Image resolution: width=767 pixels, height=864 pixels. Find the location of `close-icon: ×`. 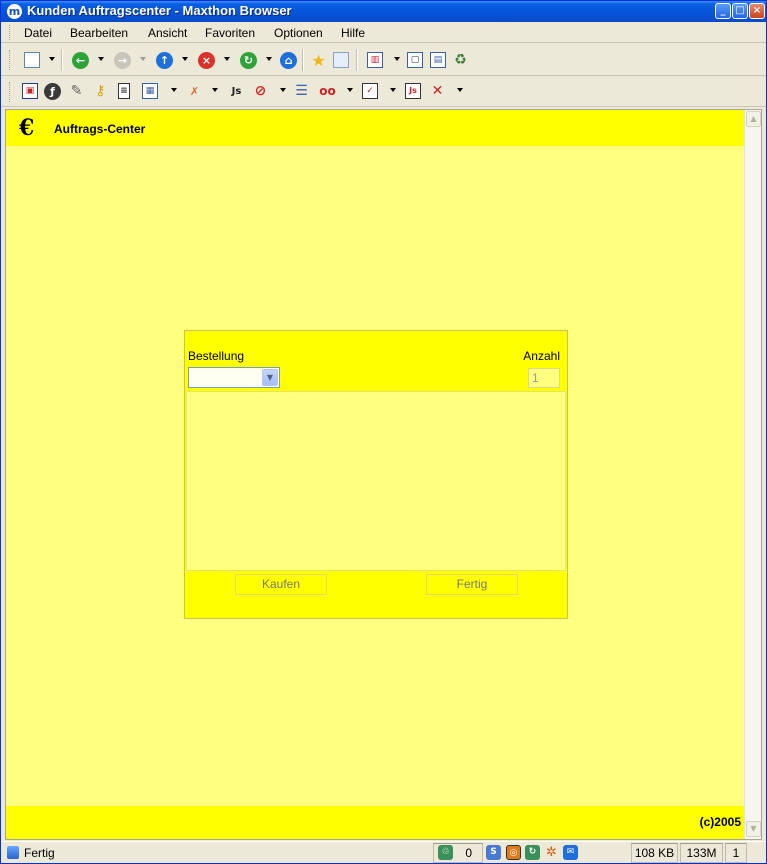

close-icon: × is located at coordinates (757, 11).